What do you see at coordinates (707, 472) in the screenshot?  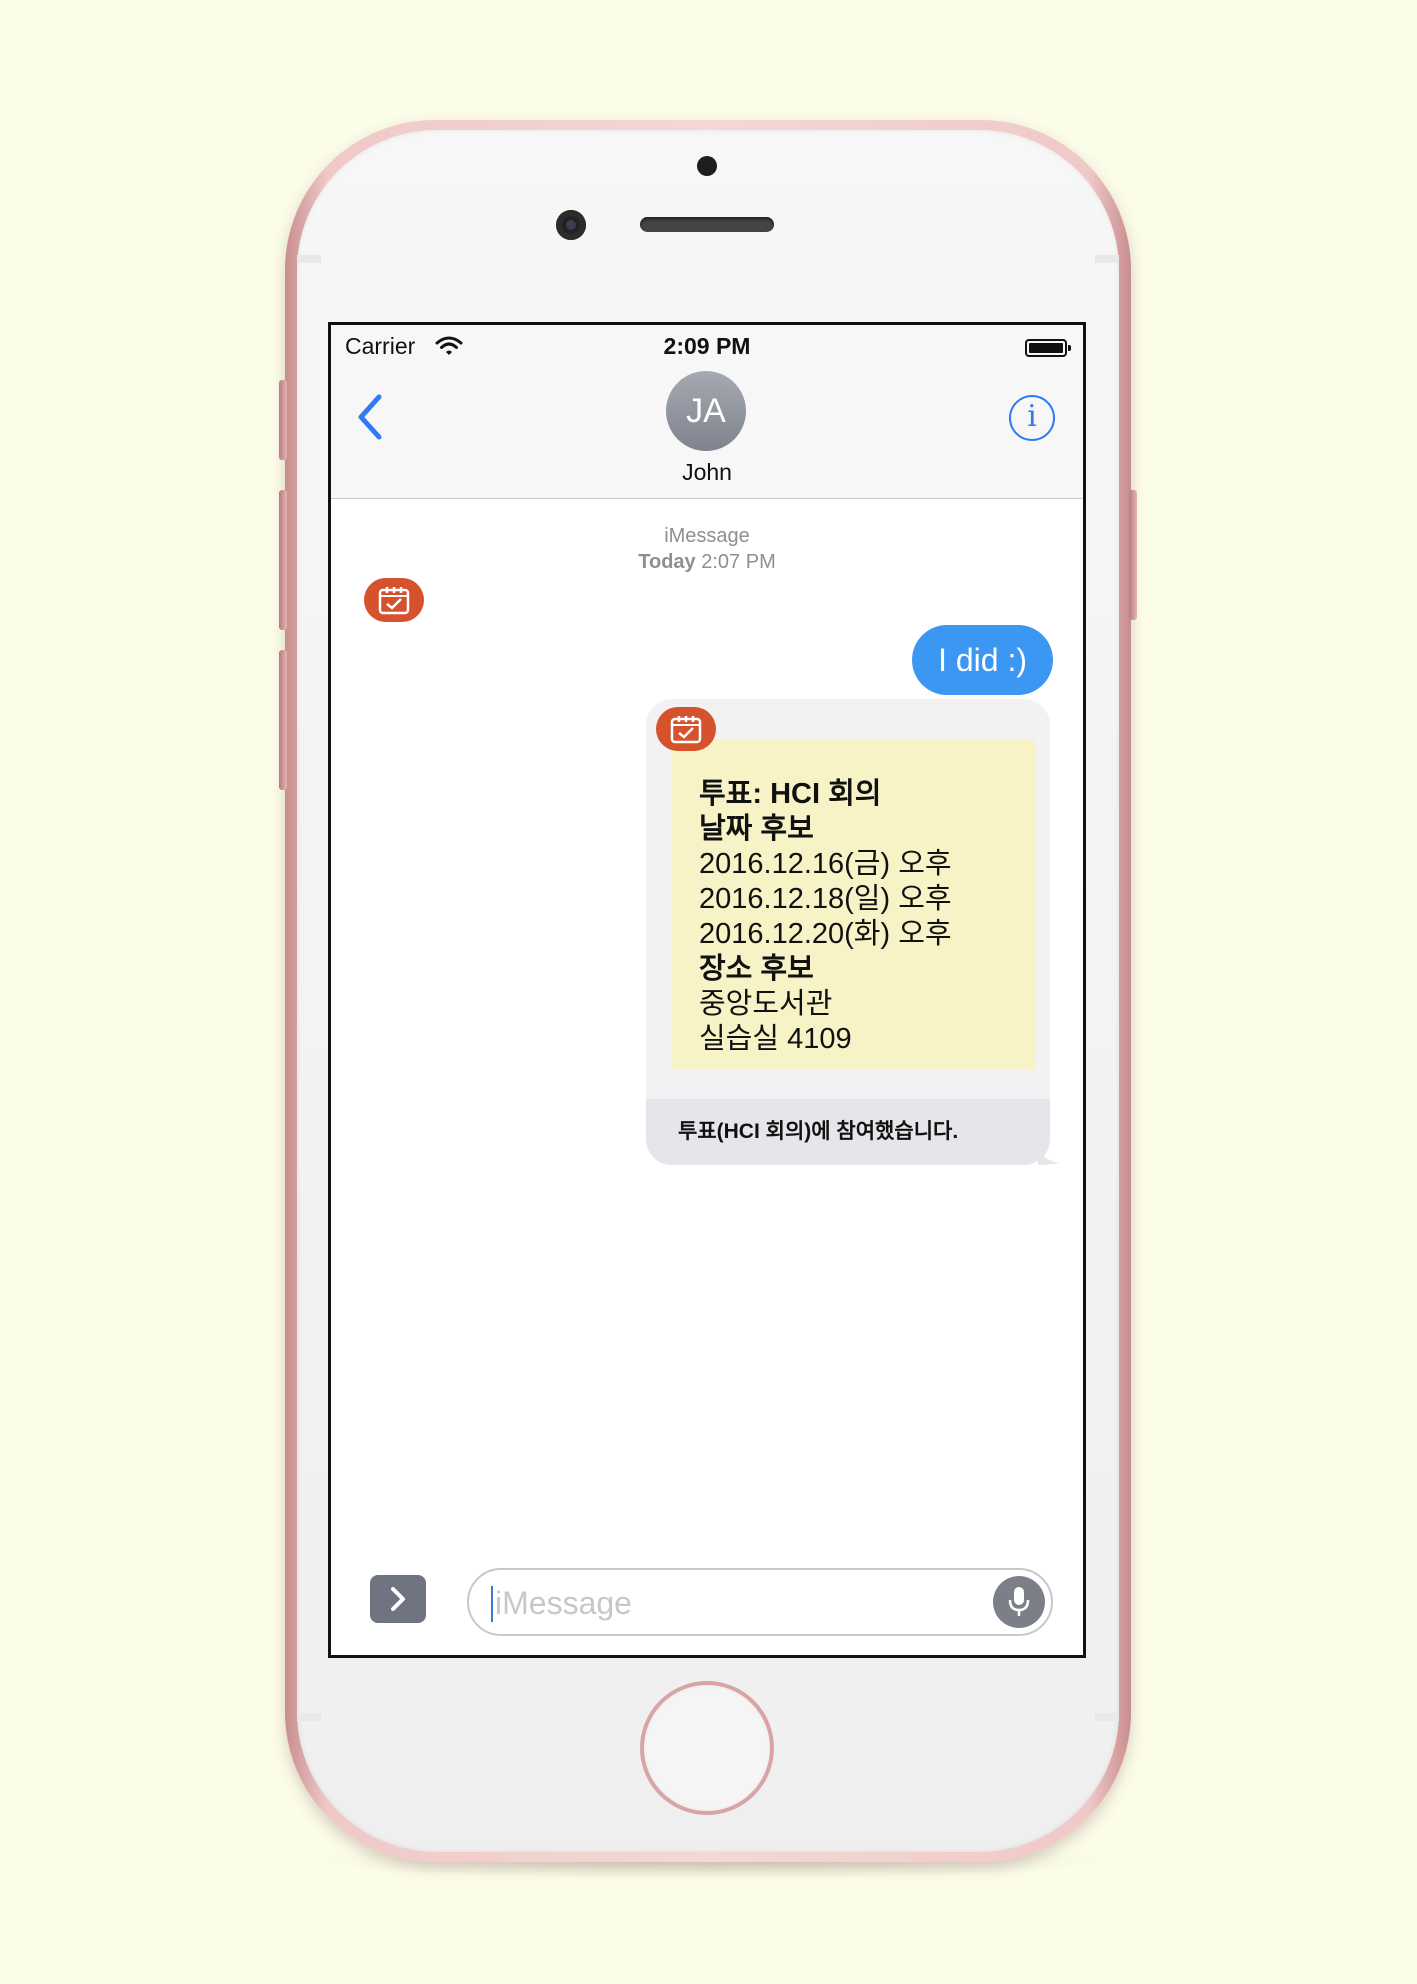 I see `contact-name: John` at bounding box center [707, 472].